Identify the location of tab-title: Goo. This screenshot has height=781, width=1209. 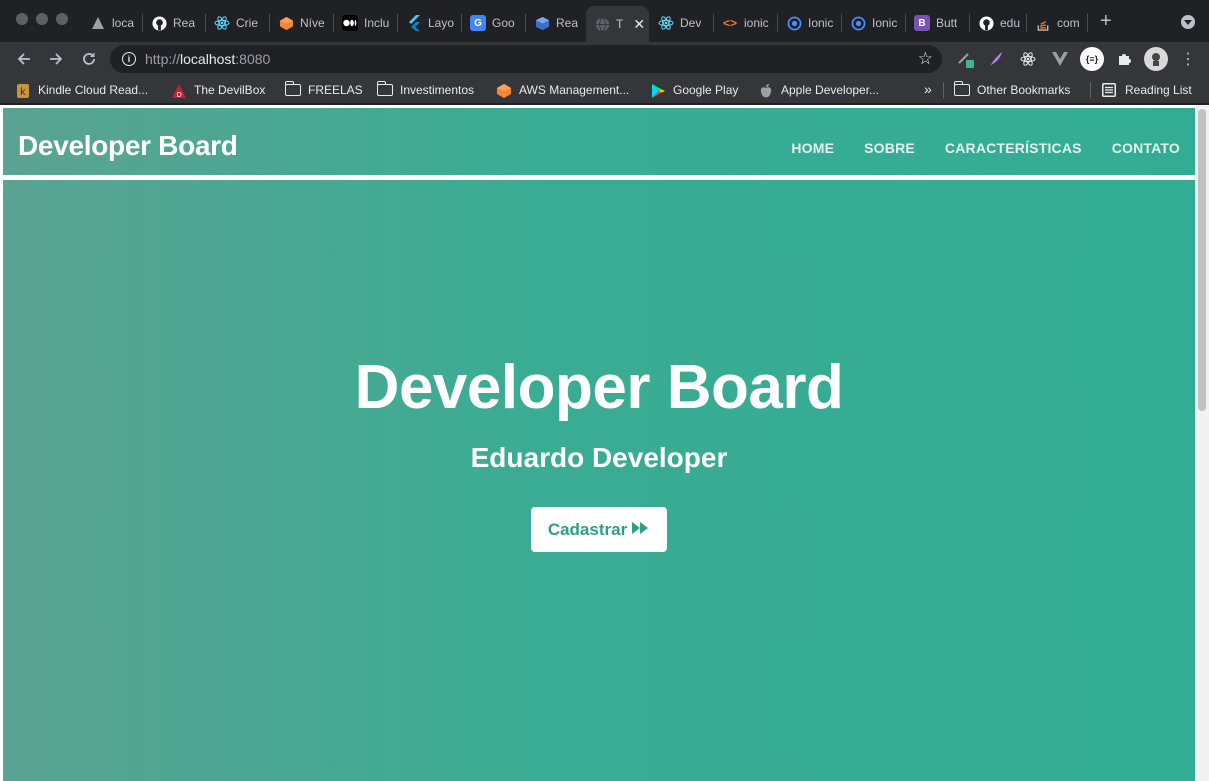
(503, 23).